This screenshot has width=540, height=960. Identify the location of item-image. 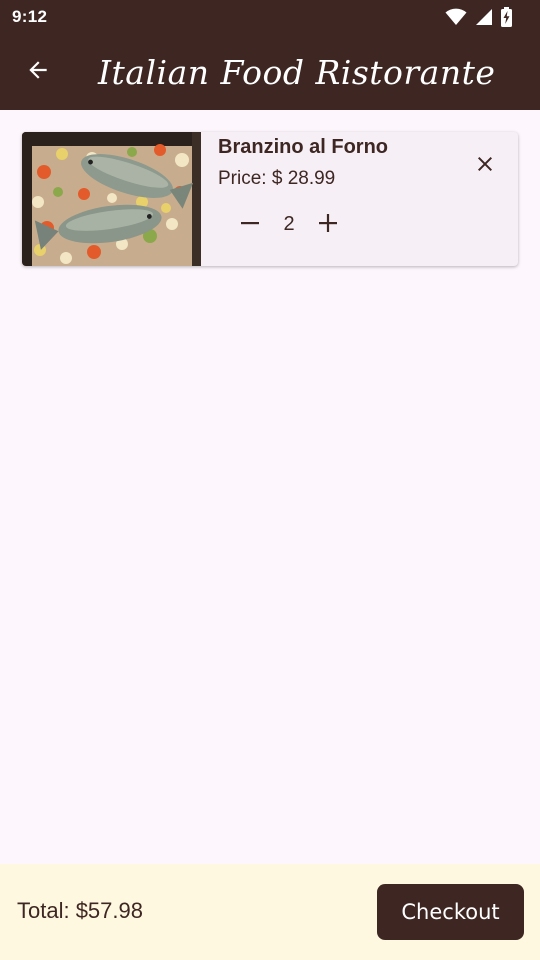
(111, 199).